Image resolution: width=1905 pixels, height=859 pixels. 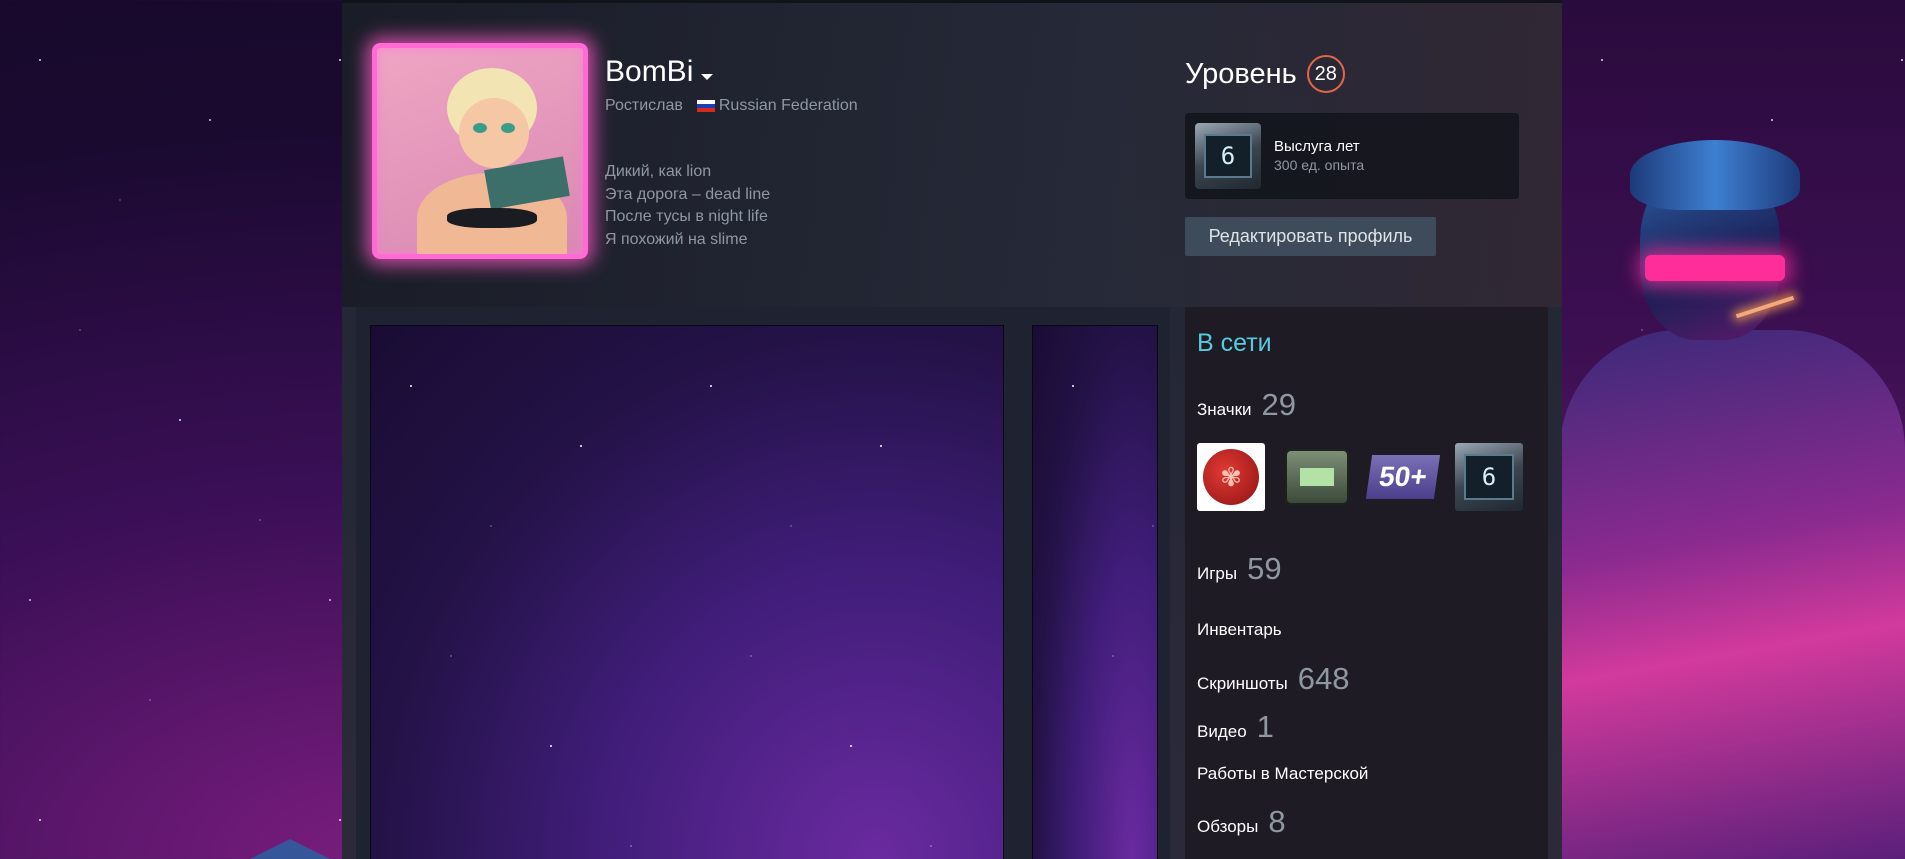 I want to click on country: Russian Federation, so click(x=788, y=105).